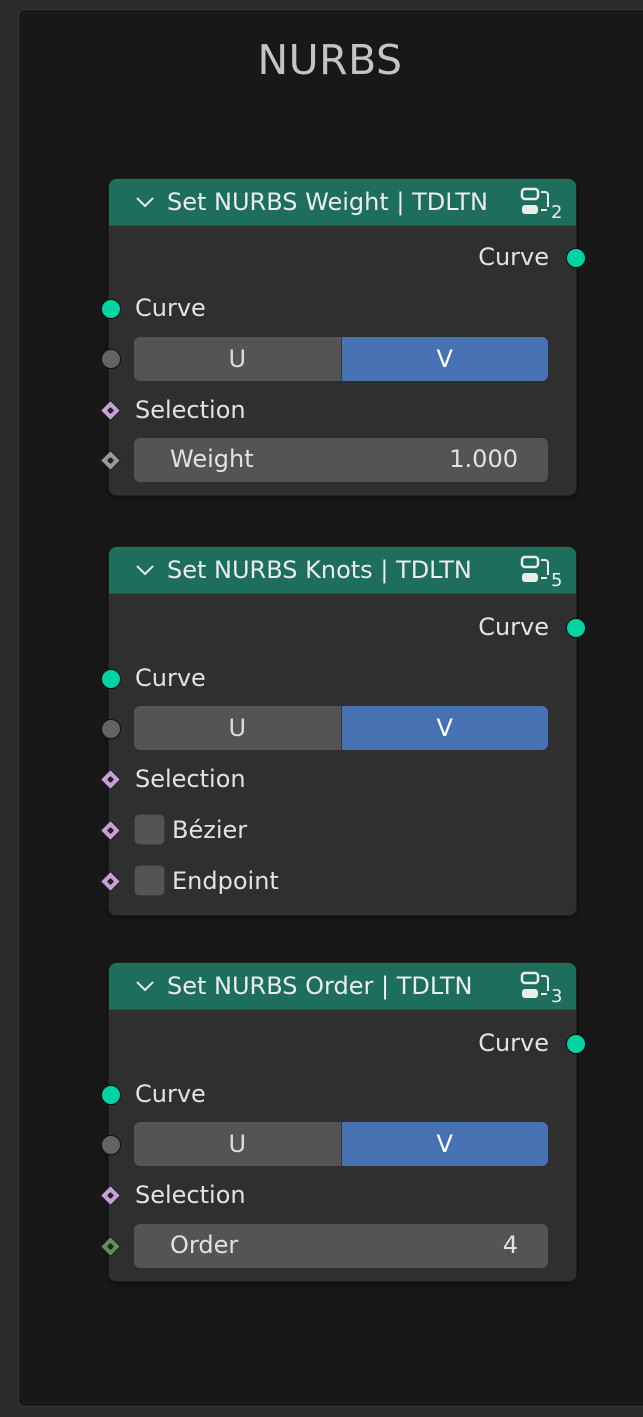  I want to click on order-label: Order, so click(204, 1245).